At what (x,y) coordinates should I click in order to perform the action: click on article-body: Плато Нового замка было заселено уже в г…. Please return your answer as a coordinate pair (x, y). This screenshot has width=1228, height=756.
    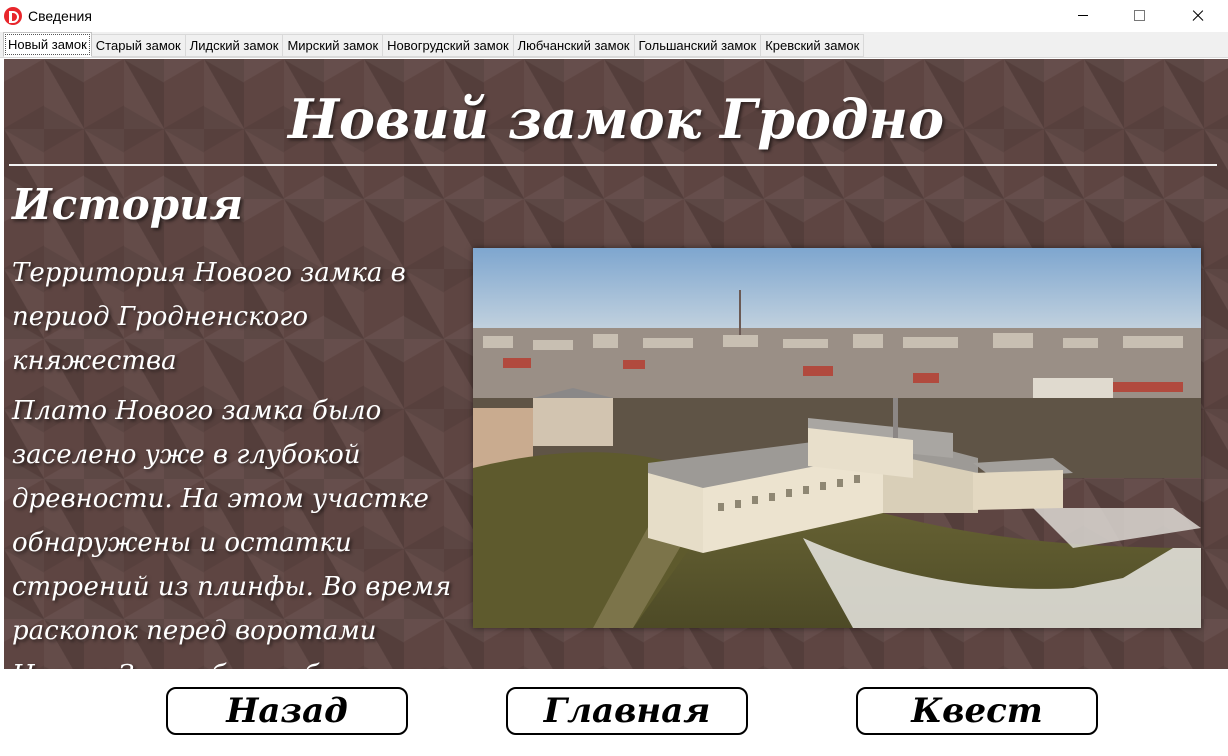
    Looking at the image, I should click on (237, 532).